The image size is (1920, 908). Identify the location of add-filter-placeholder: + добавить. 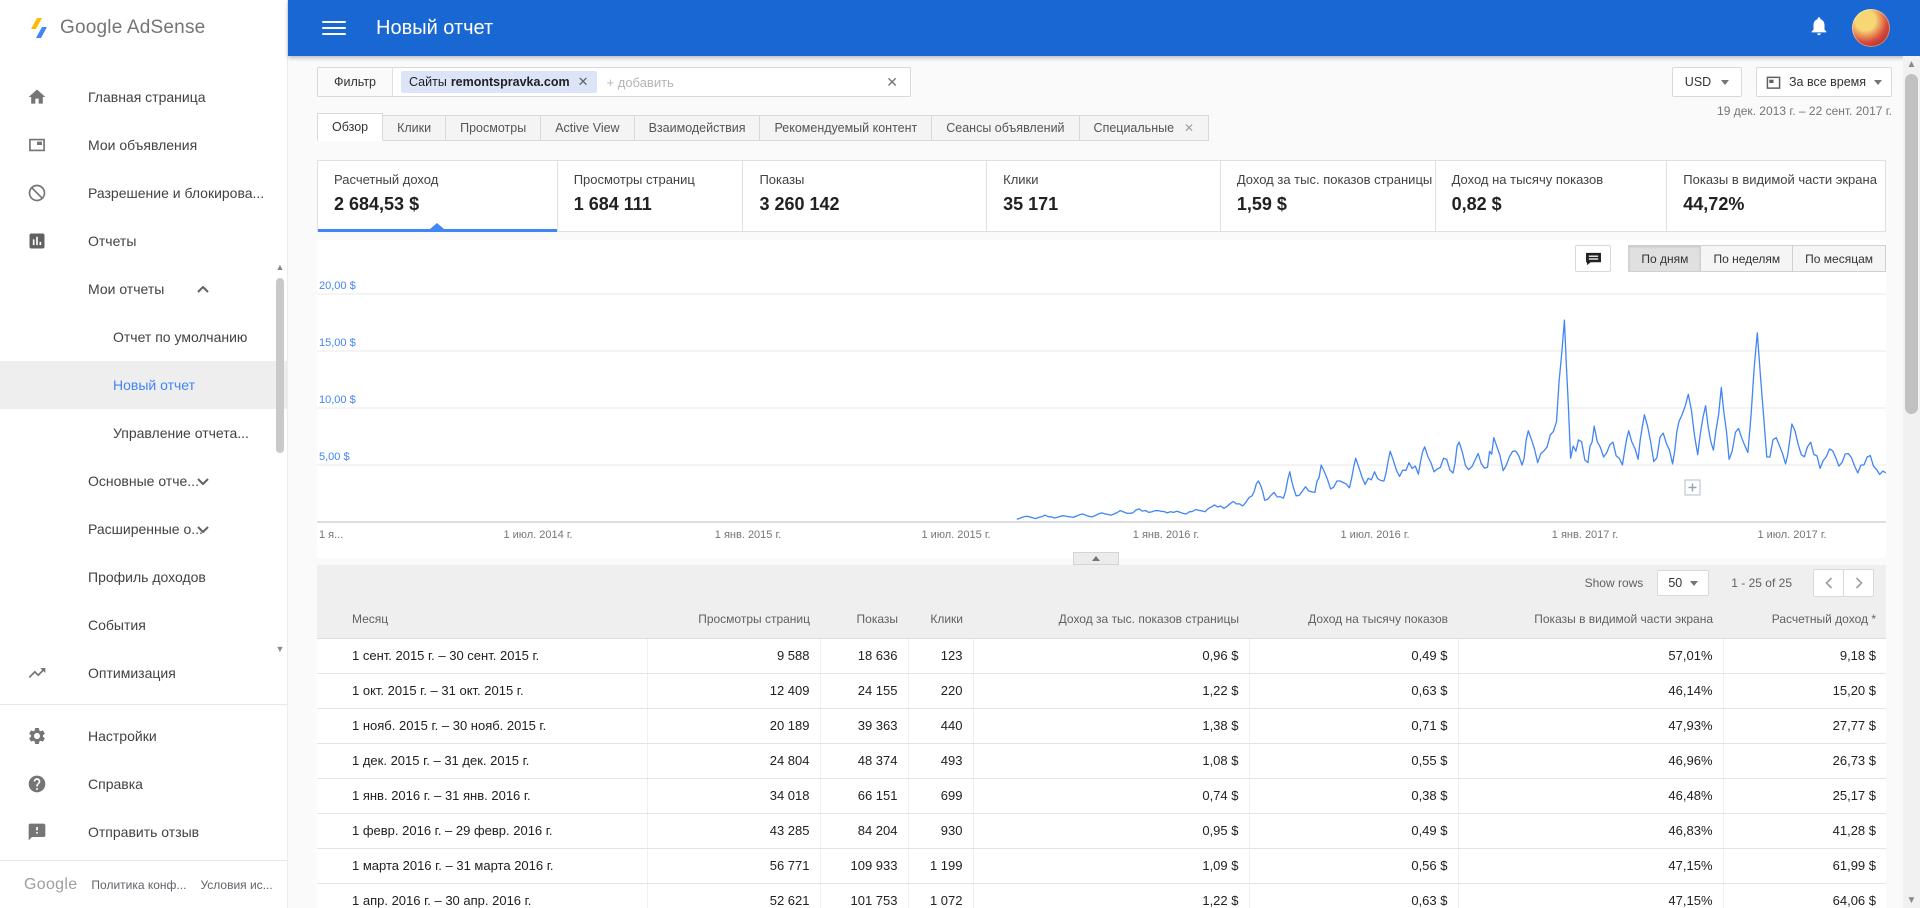
(640, 82).